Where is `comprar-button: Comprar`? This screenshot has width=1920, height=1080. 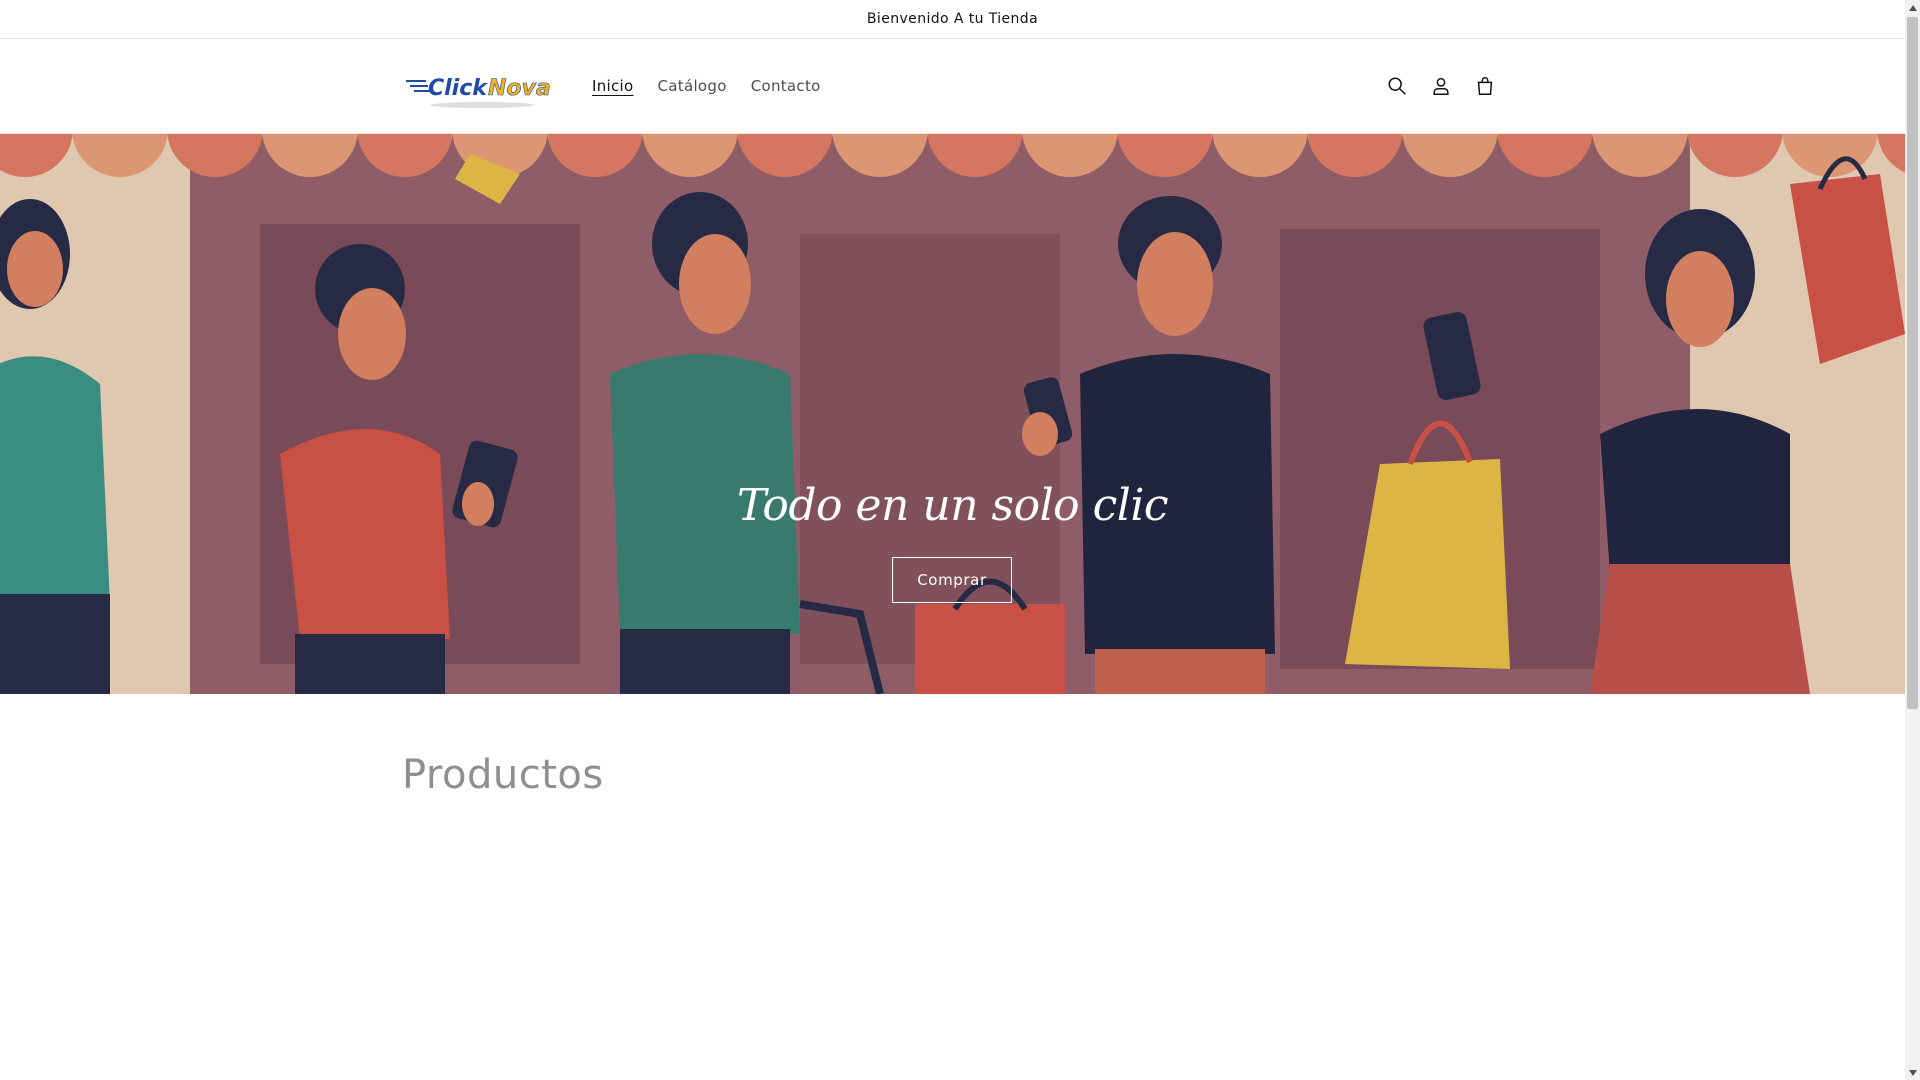
comprar-button: Comprar is located at coordinates (952, 580).